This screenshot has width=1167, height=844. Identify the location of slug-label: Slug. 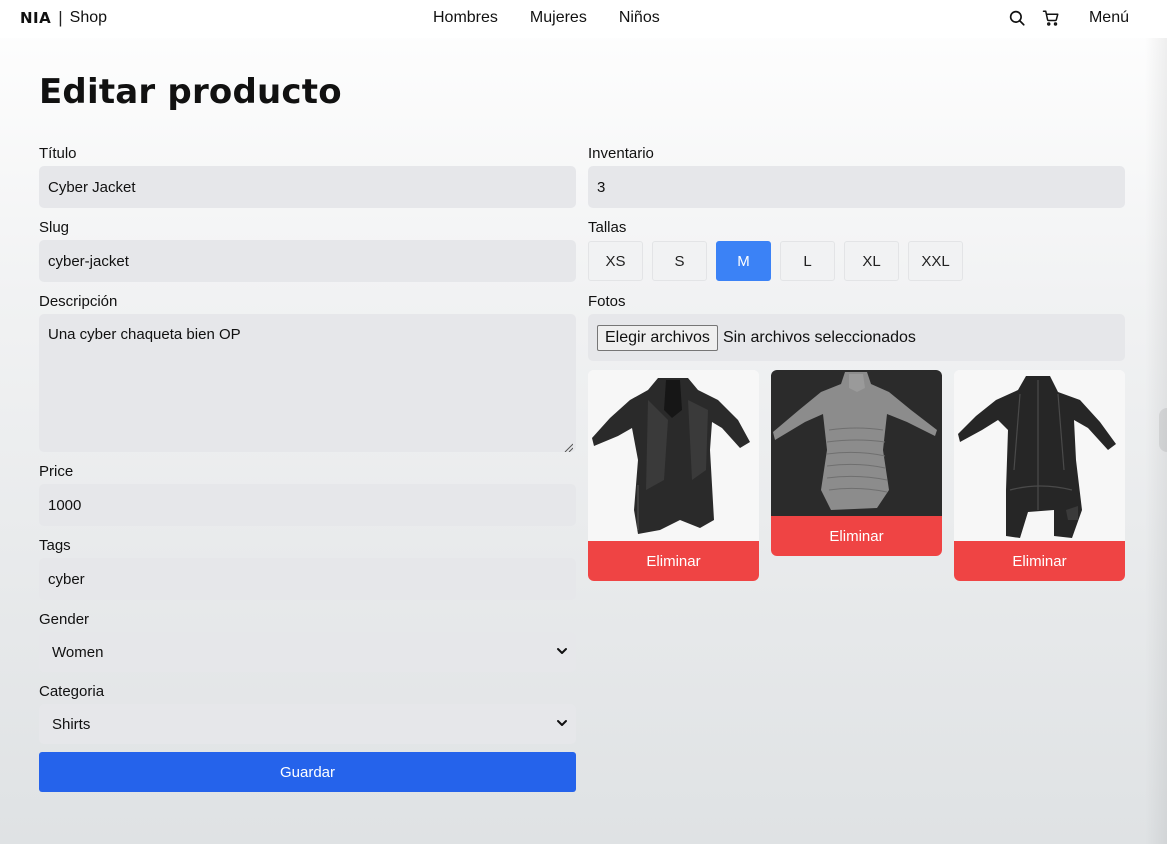
(54, 227).